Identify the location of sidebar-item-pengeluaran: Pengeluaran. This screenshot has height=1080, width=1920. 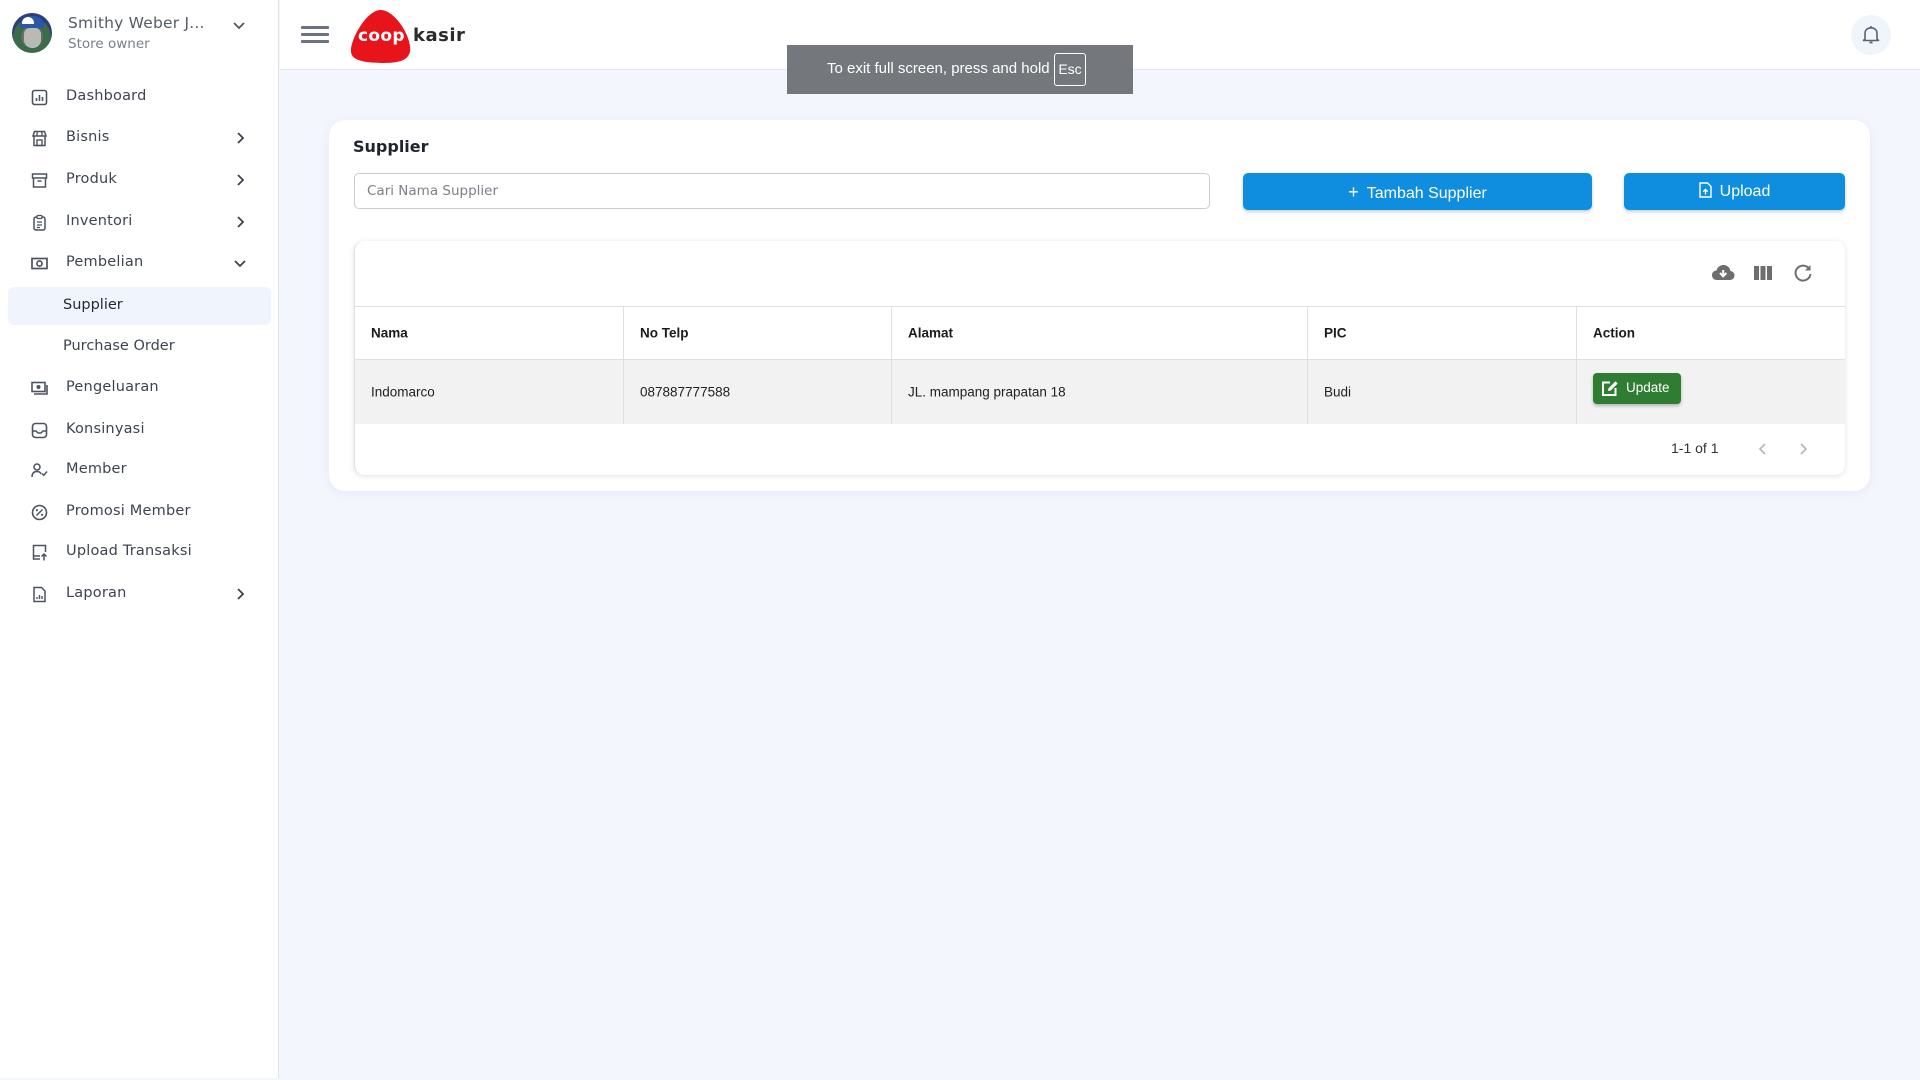
(139, 388).